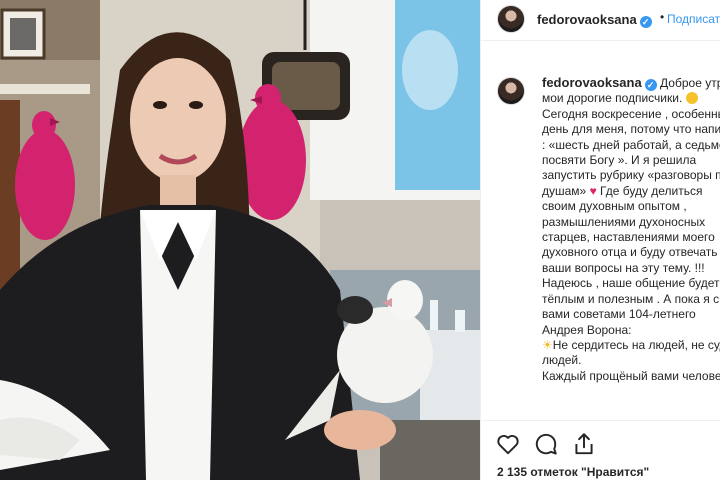 This screenshot has height=480, width=720. I want to click on heart-emoji-icon: ♥, so click(593, 190).